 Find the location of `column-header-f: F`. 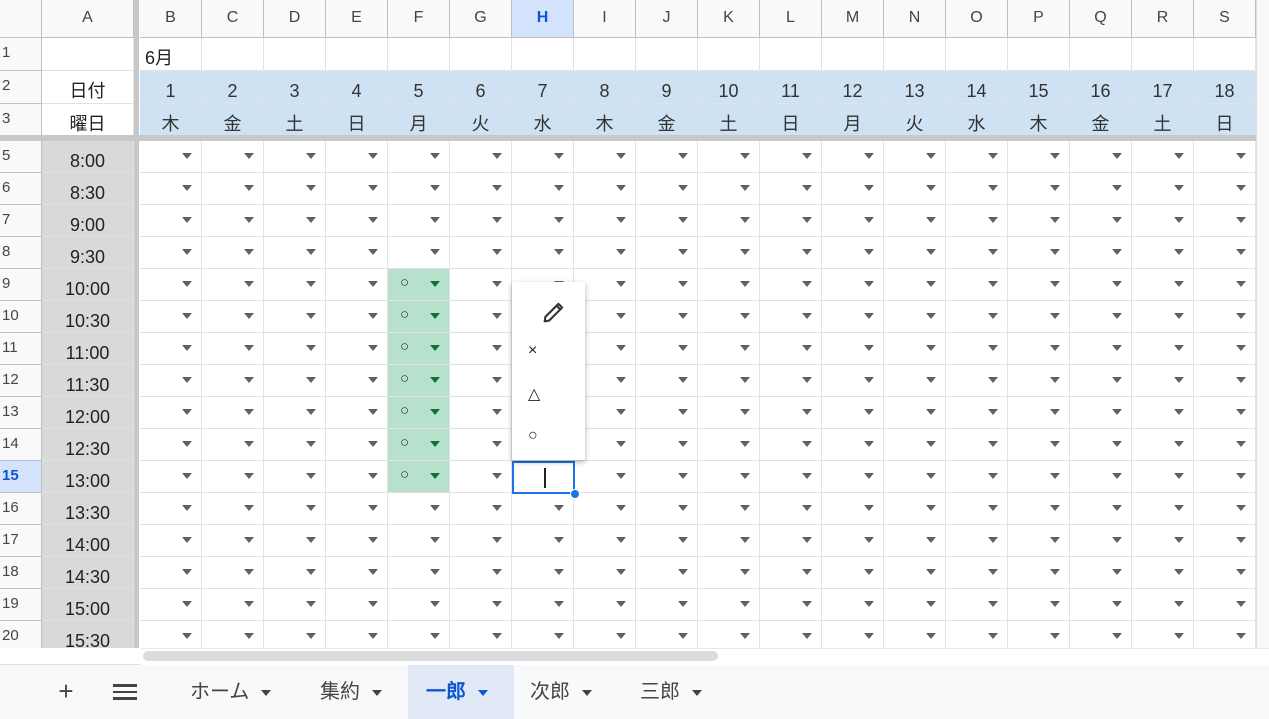

column-header-f: F is located at coordinates (419, 19).